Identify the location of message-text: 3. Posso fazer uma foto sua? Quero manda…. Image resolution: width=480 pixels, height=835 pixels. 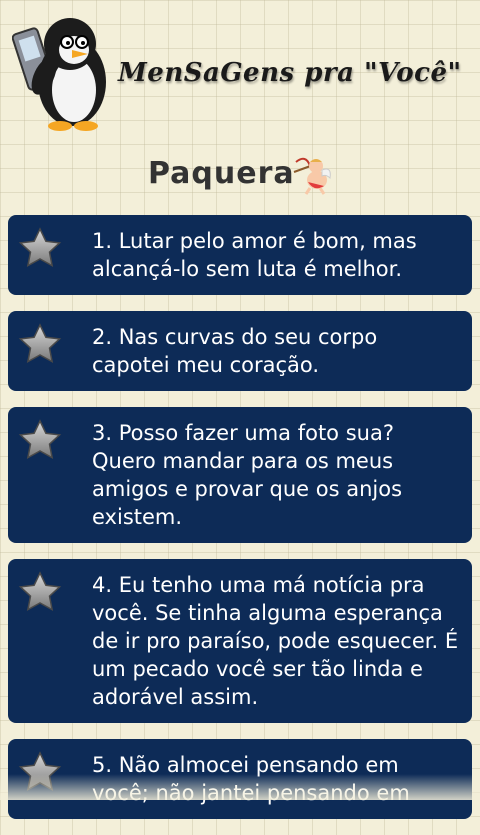
(247, 475).